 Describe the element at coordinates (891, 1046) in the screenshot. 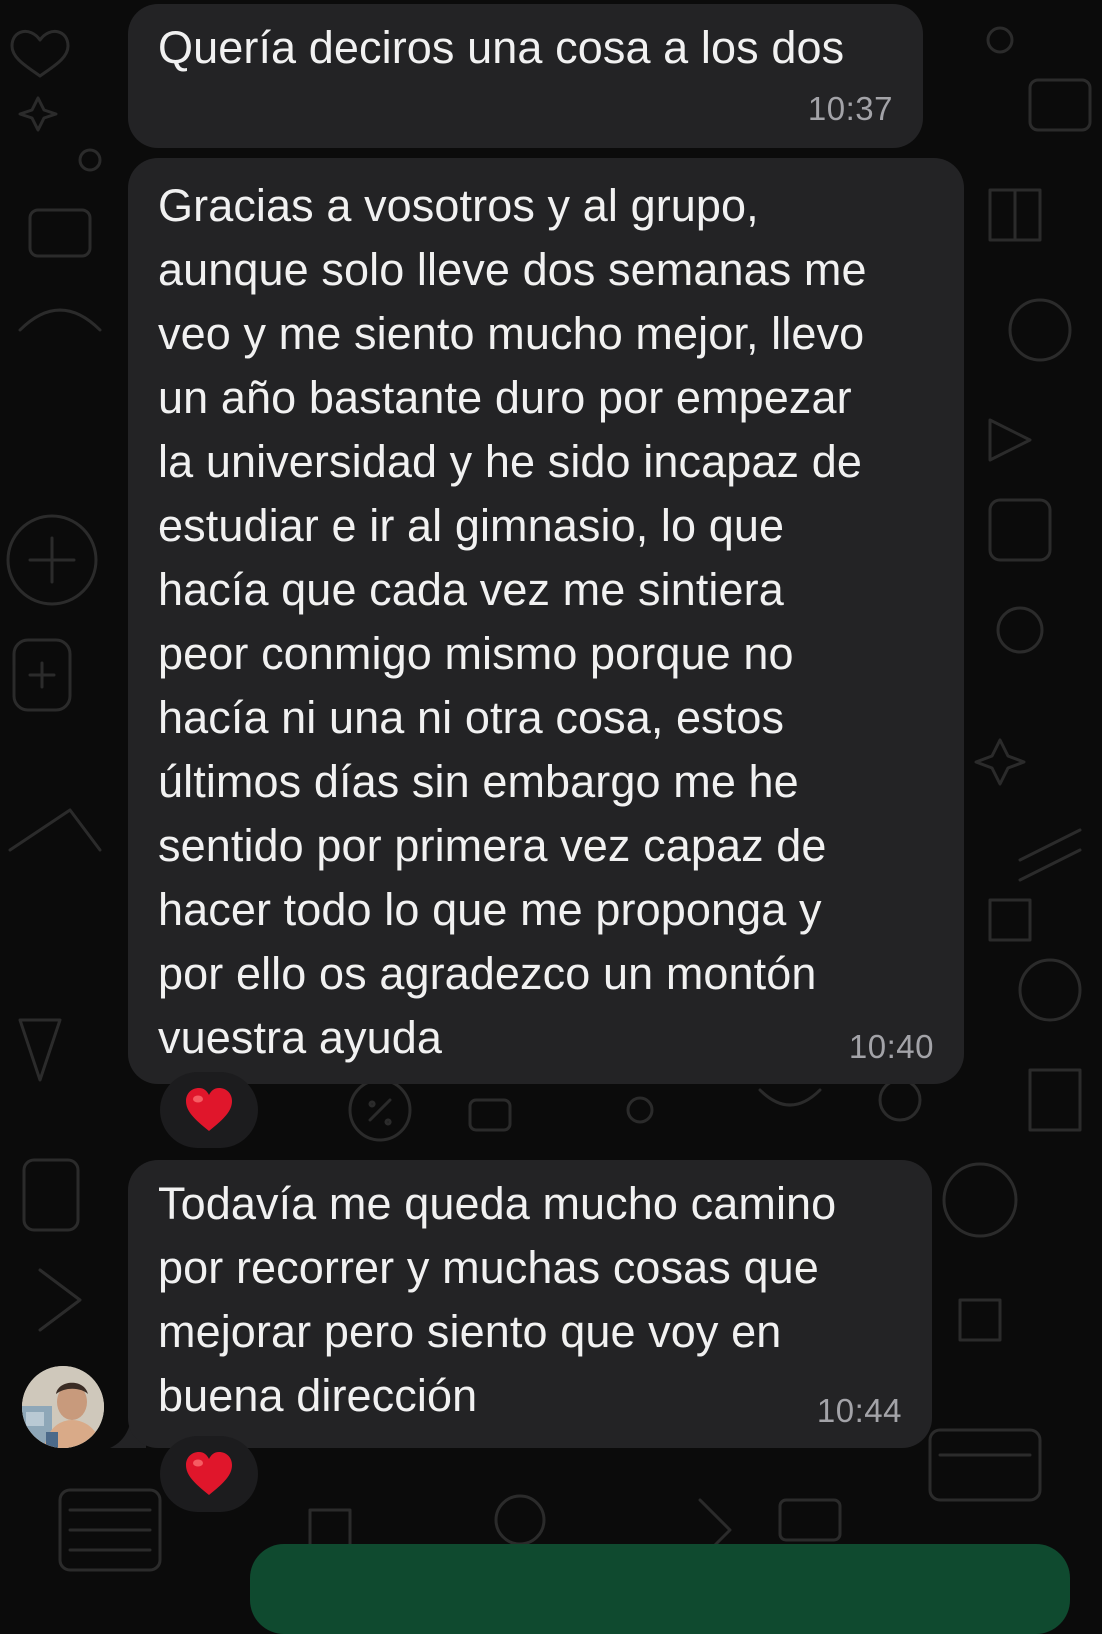

I see `message-timestamp: 10:40` at that location.